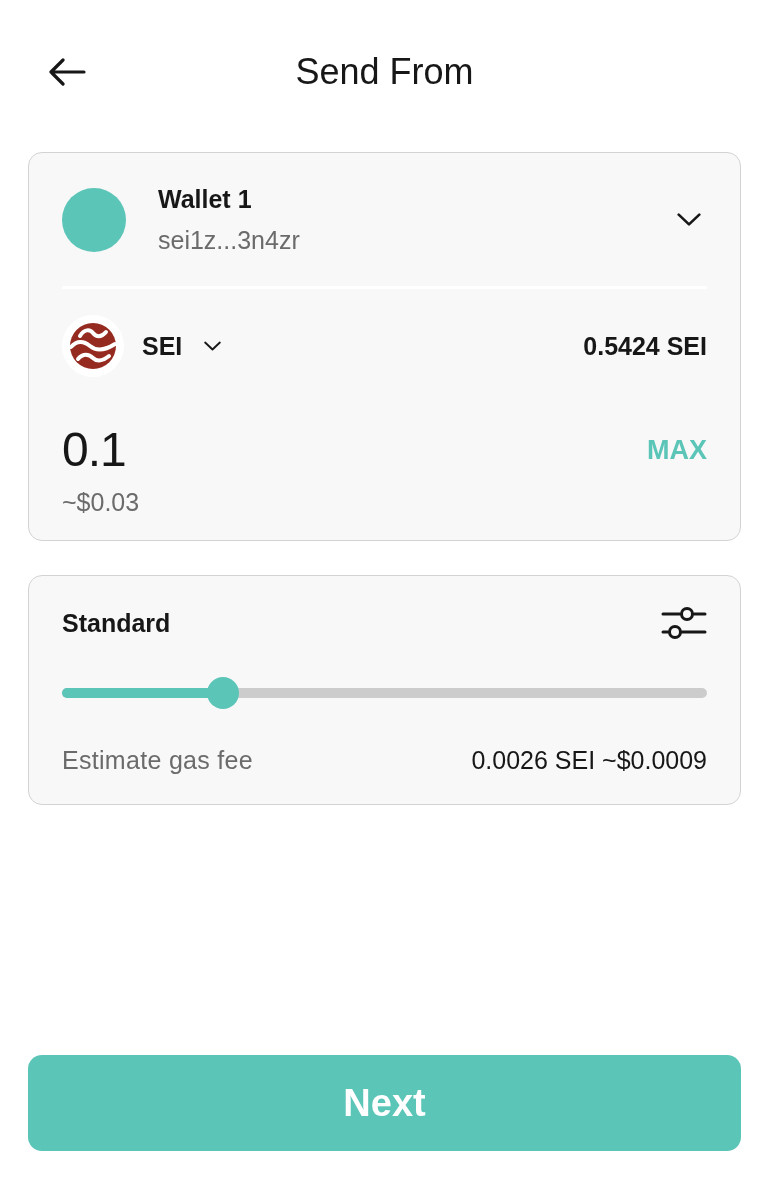  What do you see at coordinates (384, 72) in the screenshot?
I see `page-title: Send From` at bounding box center [384, 72].